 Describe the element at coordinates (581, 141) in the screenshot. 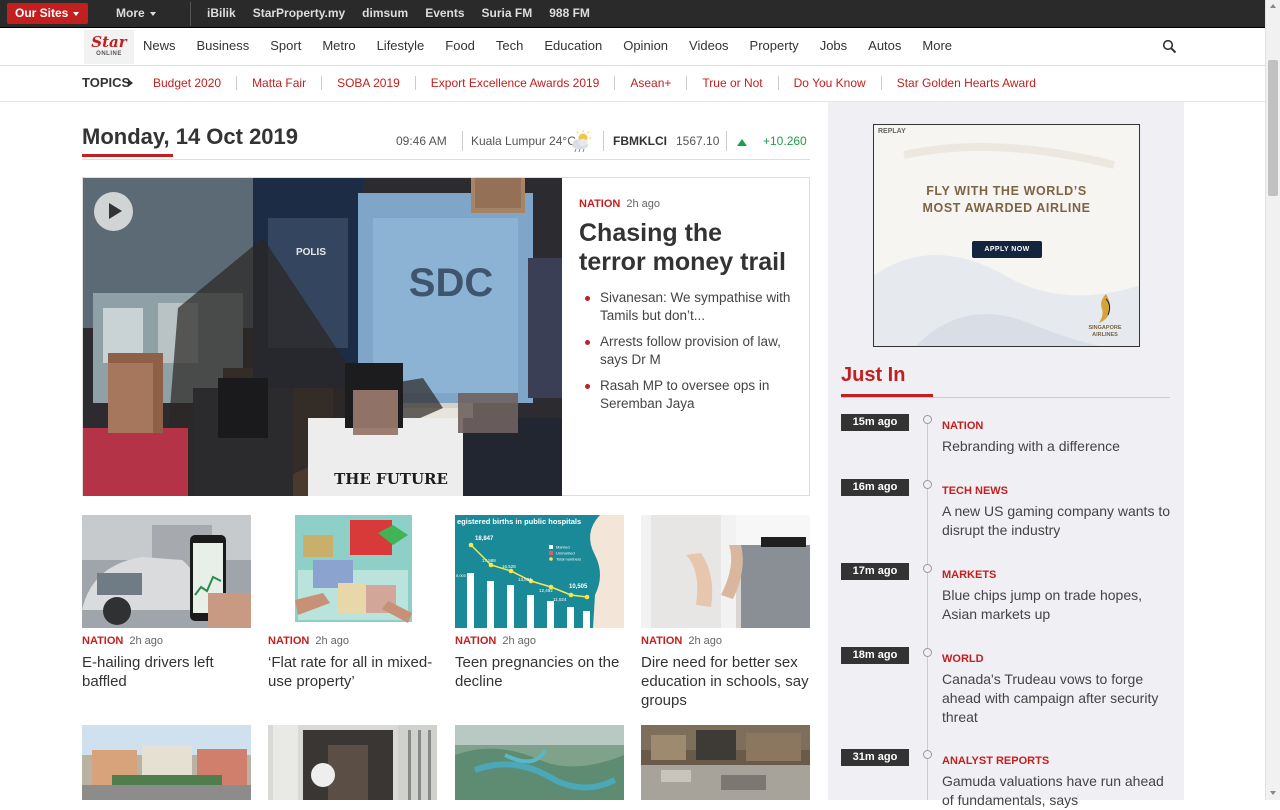

I see `partly-cloudy-icon` at that location.